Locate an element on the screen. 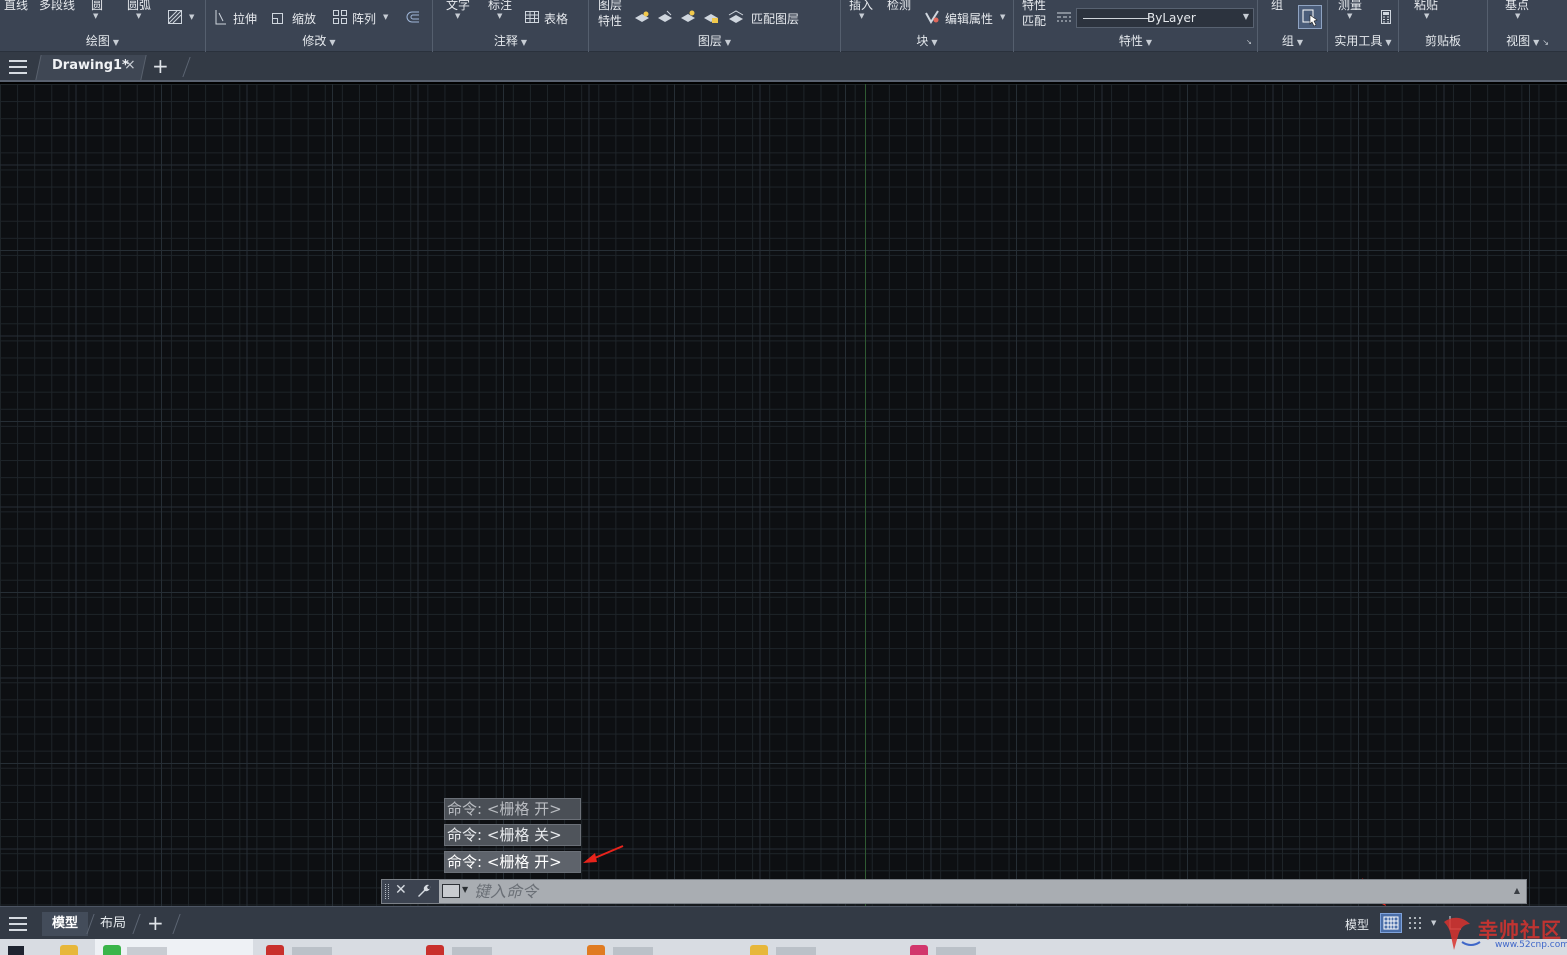 The width and height of the screenshot is (1567, 955). grid-toggle-button is located at coordinates (1391, 923).